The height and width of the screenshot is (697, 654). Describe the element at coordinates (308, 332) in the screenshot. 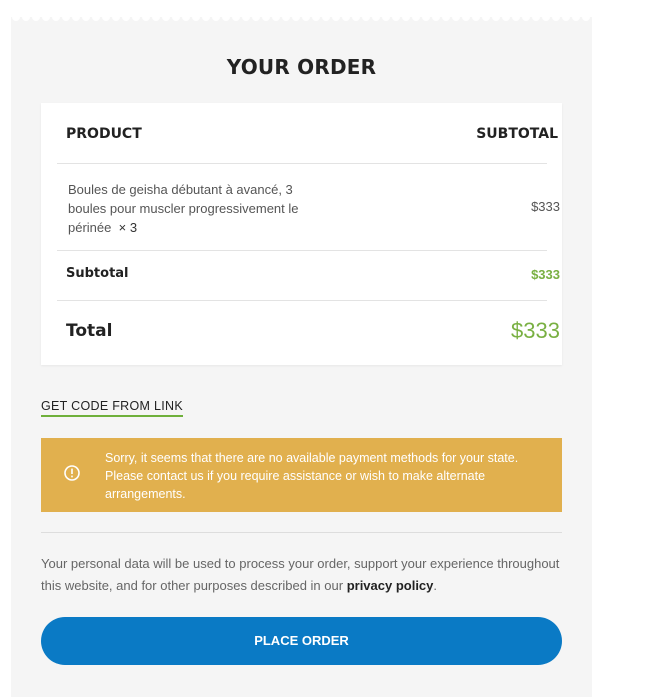

I see `total-row: Total $333` at that location.